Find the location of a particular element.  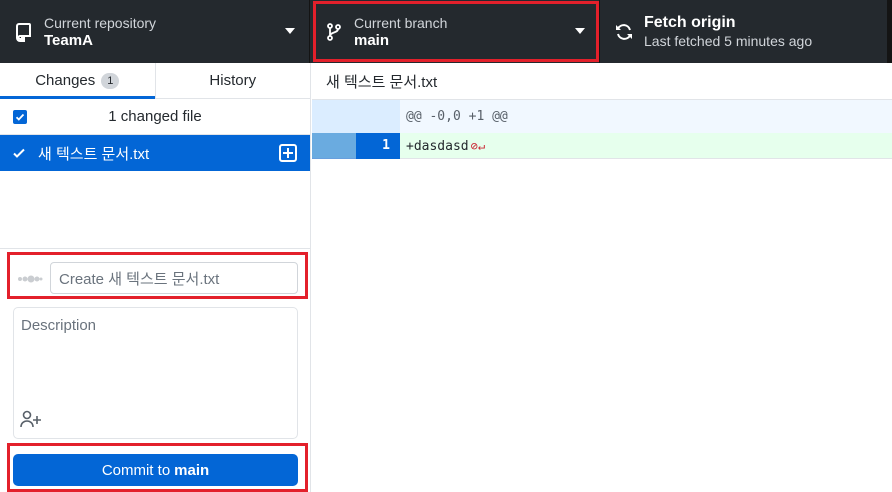

tab-history-label: History is located at coordinates (233, 80).